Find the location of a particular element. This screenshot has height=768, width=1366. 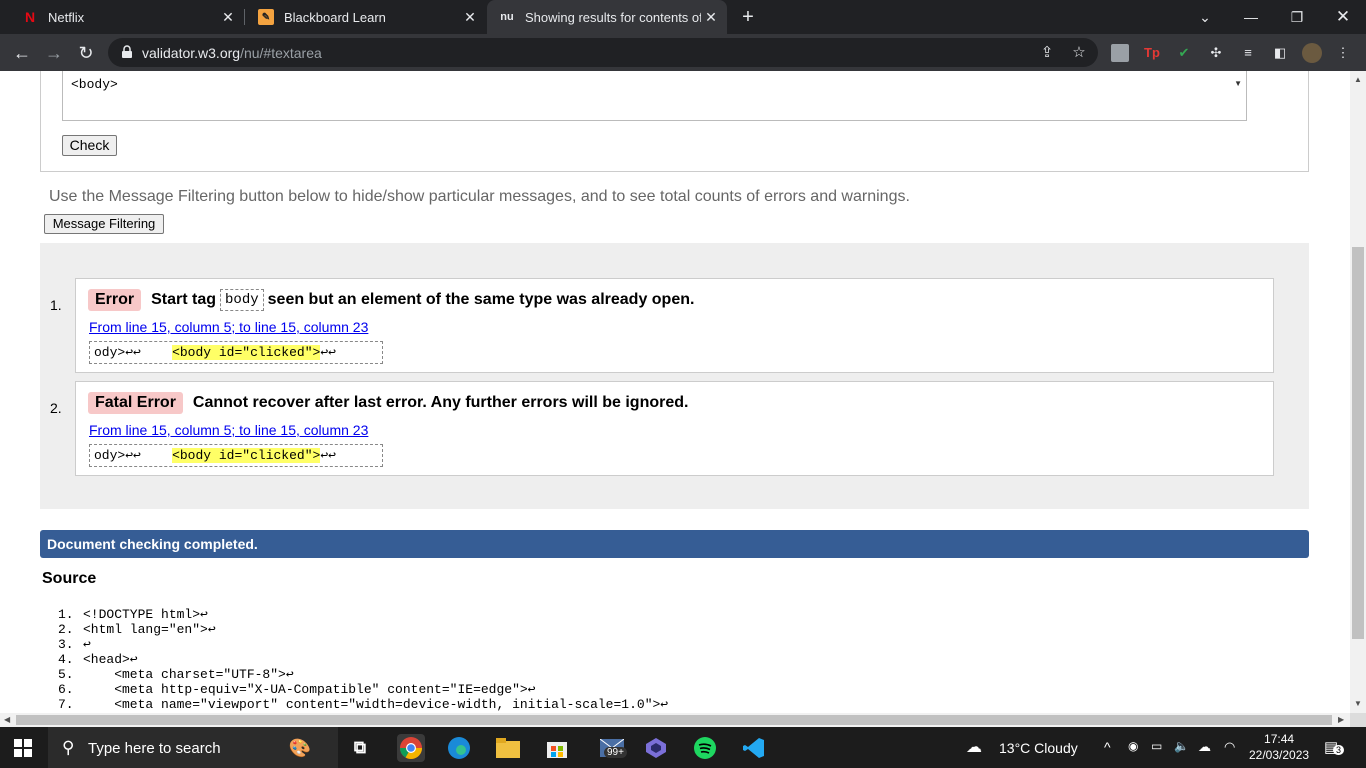

tab-validator: nu Showing results for contents of t ✕ is located at coordinates (607, 17).